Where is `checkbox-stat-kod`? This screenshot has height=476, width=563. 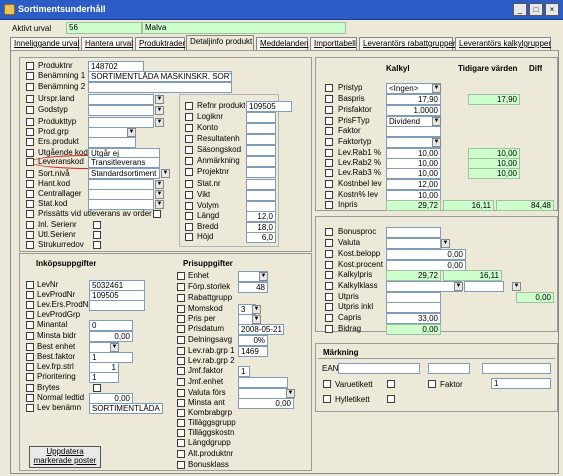 checkbox-stat-kod is located at coordinates (30, 204).